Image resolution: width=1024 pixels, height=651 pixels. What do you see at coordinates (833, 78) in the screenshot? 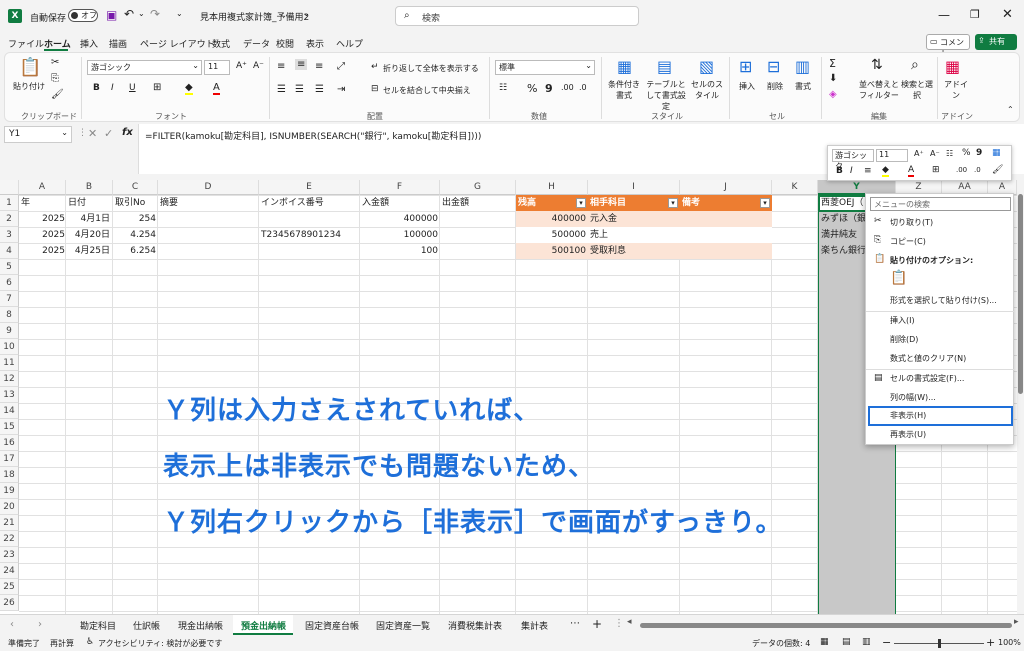
I see `fill-icon: ⬇` at bounding box center [833, 78].